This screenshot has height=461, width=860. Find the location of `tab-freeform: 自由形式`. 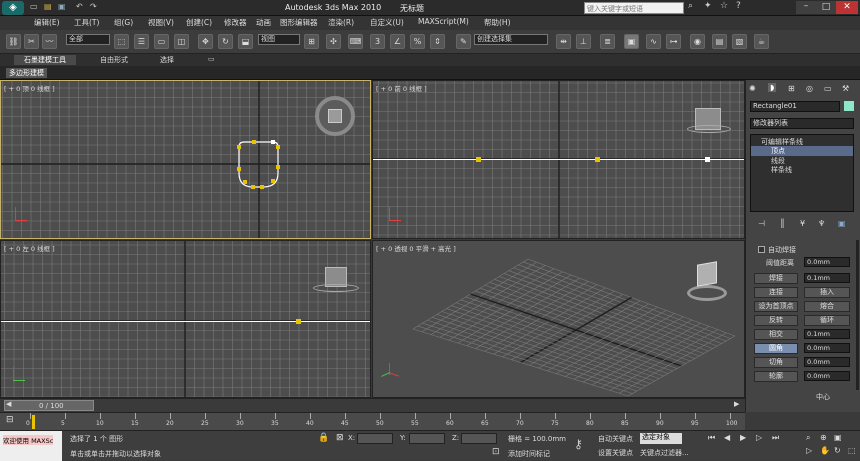

tab-freeform: 自由形式 is located at coordinates (114, 60).